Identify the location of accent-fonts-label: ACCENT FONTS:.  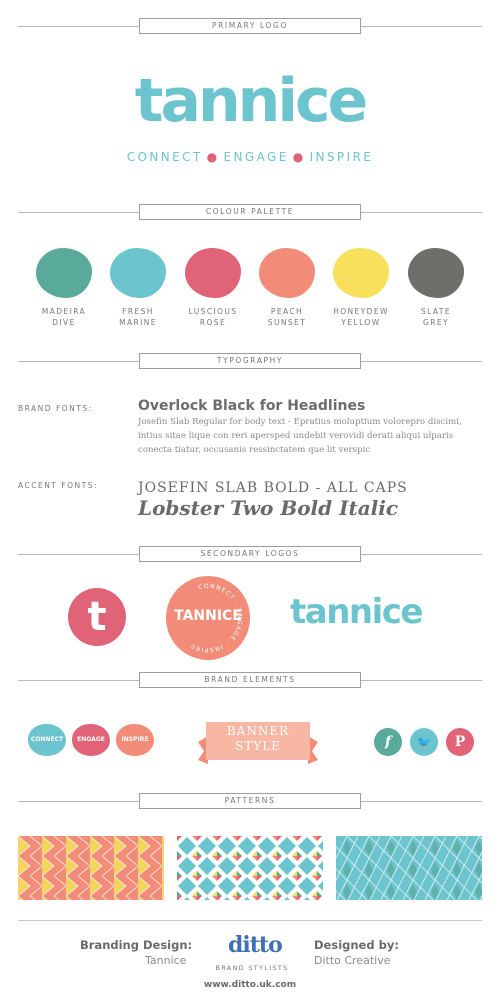
(58, 485).